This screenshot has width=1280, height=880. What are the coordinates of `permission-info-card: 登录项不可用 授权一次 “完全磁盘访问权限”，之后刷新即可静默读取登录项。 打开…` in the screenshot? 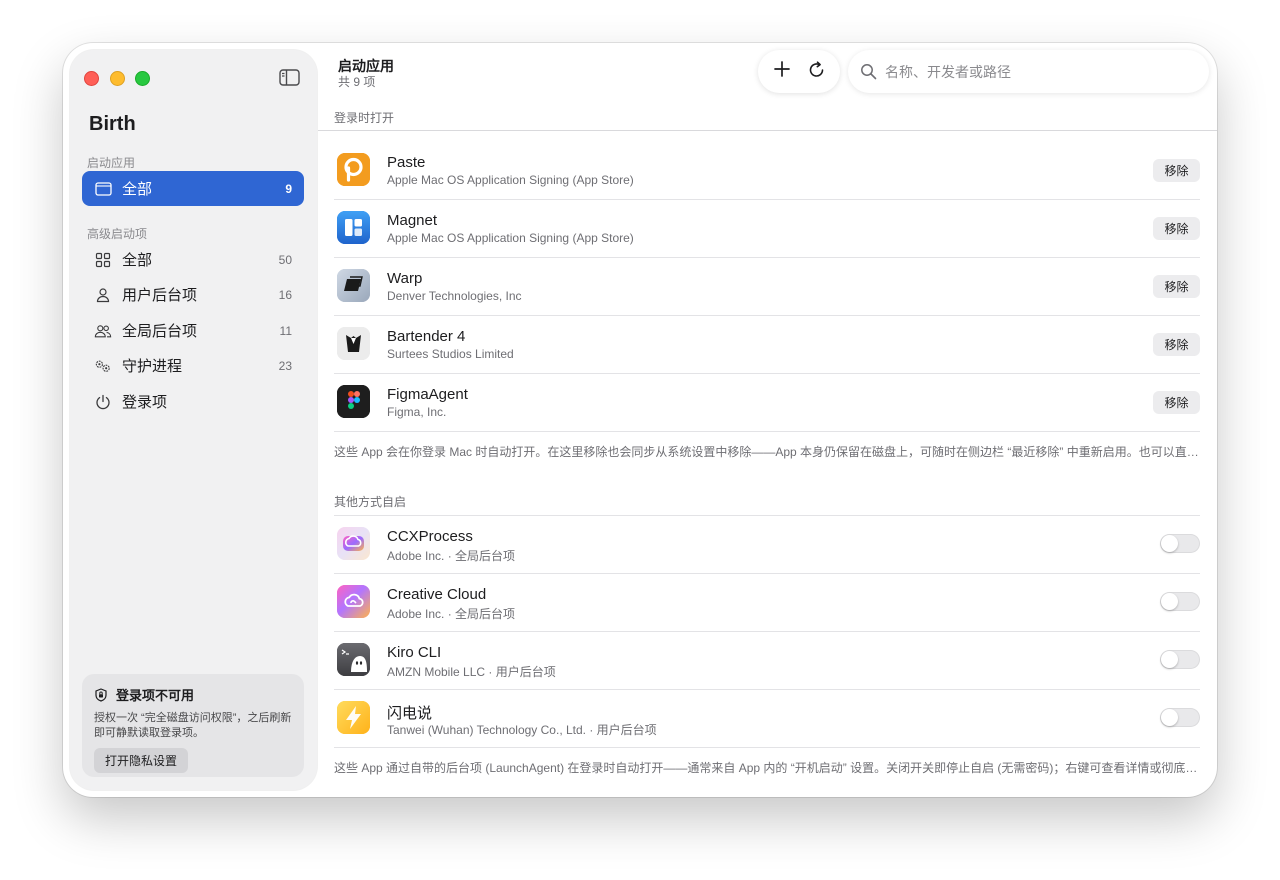 It's located at (193, 725).